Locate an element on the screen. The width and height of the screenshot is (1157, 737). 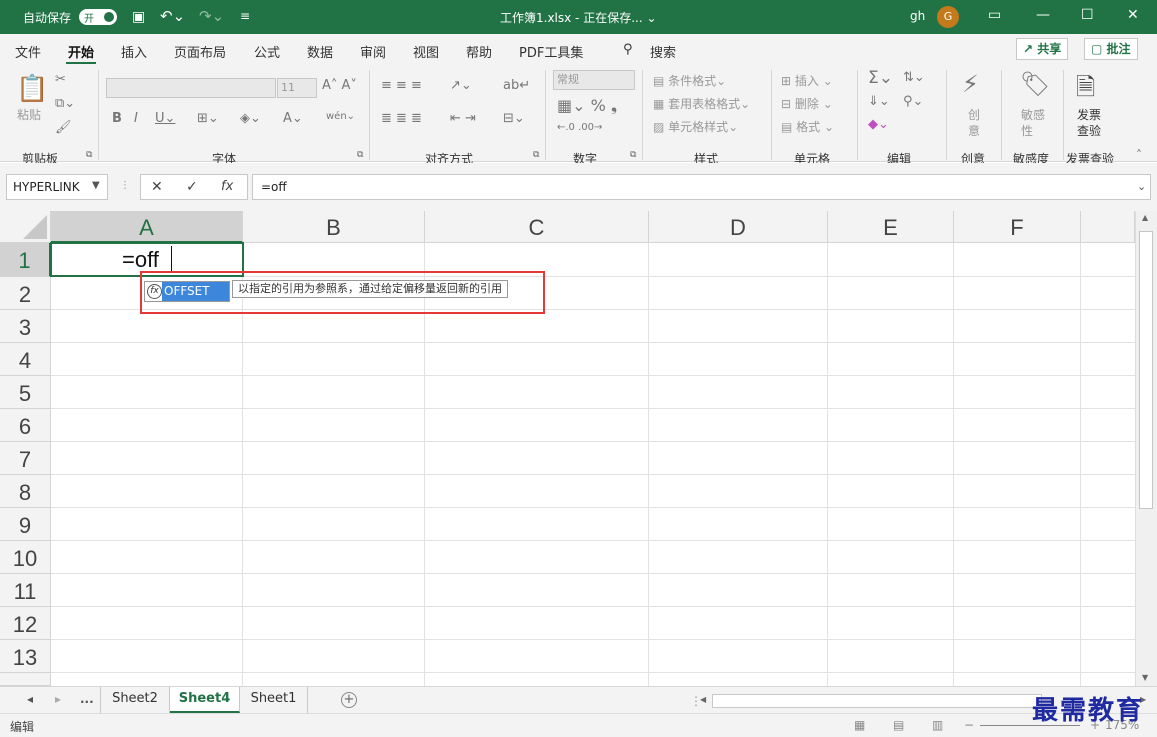
wrap-text-icon: ab↵ is located at coordinates (516, 85).